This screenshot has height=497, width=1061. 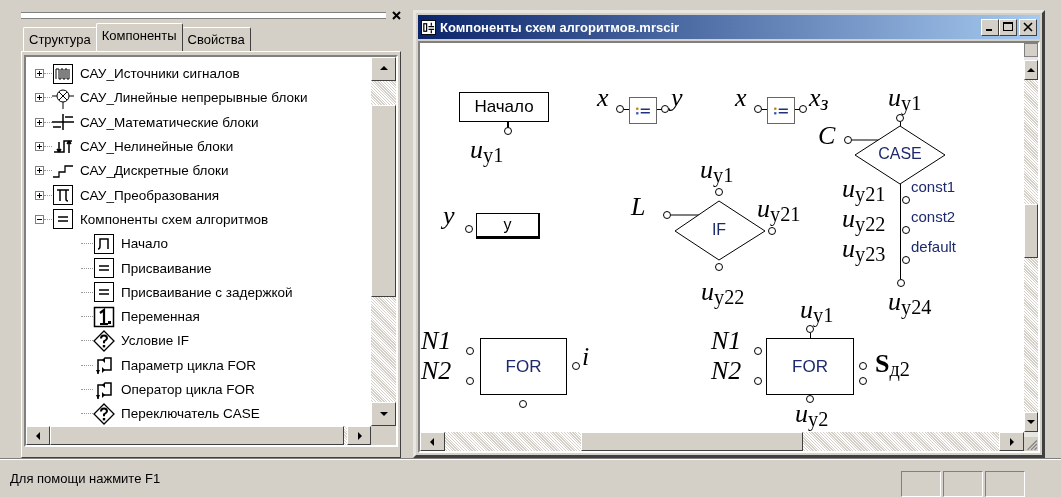 What do you see at coordinates (560, 27) in the screenshot?
I see `window-title: Компоненты схем алгоритмов.mrscir` at bounding box center [560, 27].